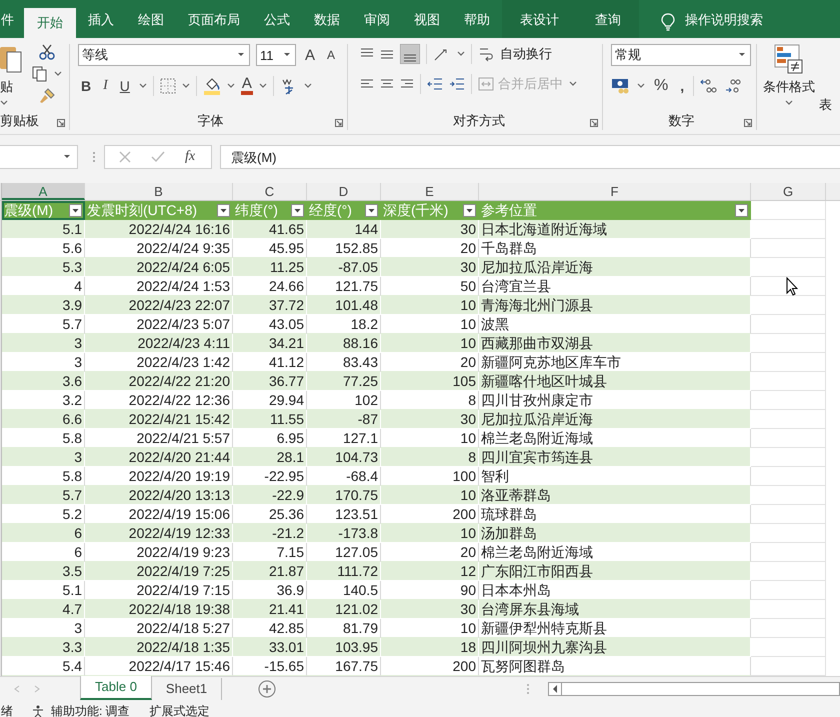  I want to click on table-cell: 10, so click(430, 305).